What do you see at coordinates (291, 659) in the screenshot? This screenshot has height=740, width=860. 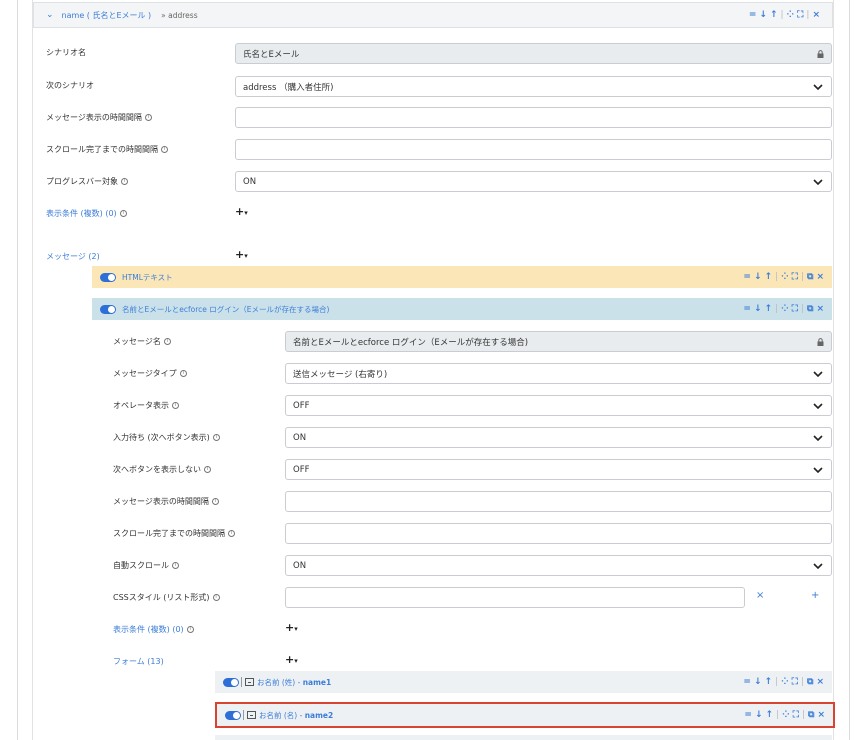 I see `add-form-menu: +▾` at bounding box center [291, 659].